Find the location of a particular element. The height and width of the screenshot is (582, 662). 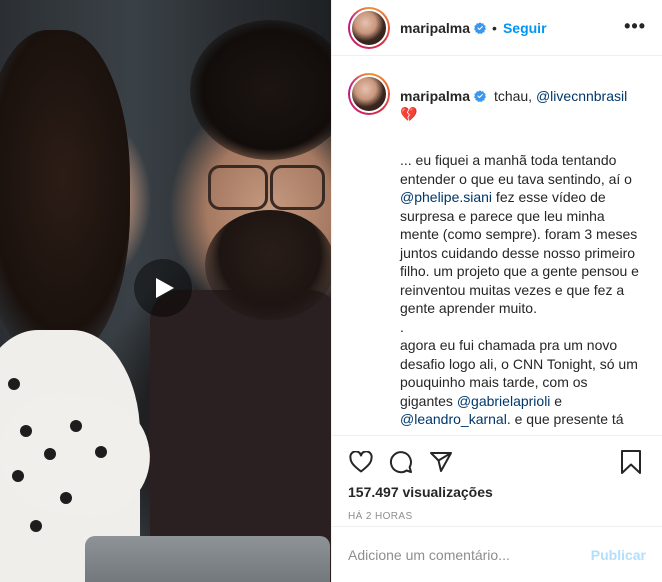

header-username: maripalma is located at coordinates (435, 28).